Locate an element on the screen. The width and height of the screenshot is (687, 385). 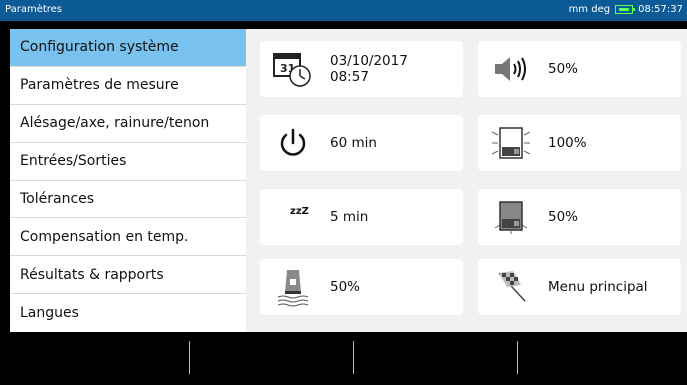
sidebar-item-resultats-rapports: Résultats & rapports is located at coordinates (128, 275).